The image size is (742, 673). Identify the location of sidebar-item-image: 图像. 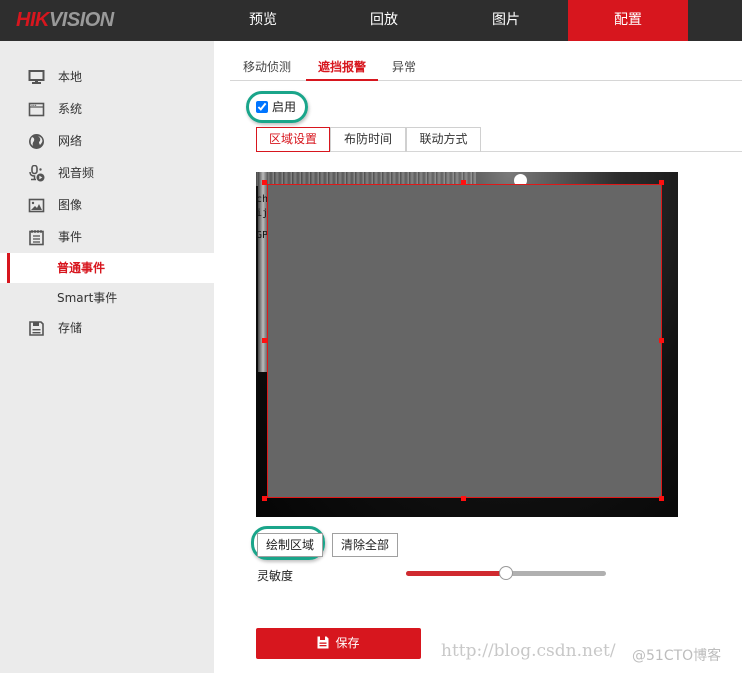
(107, 205).